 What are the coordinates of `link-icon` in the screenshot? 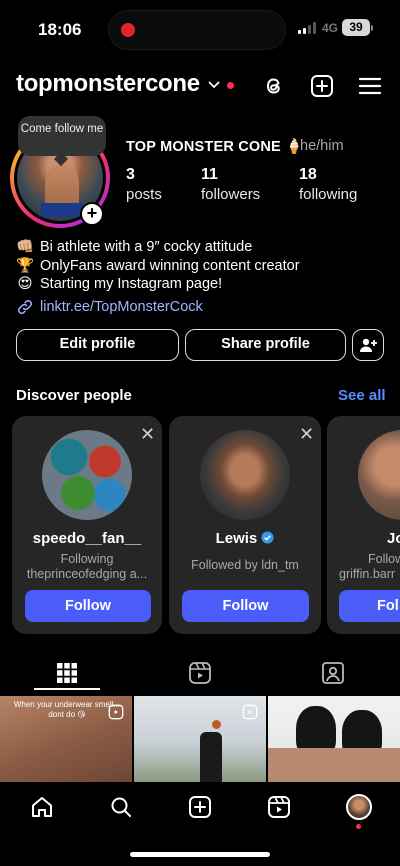 It's located at (25, 307).